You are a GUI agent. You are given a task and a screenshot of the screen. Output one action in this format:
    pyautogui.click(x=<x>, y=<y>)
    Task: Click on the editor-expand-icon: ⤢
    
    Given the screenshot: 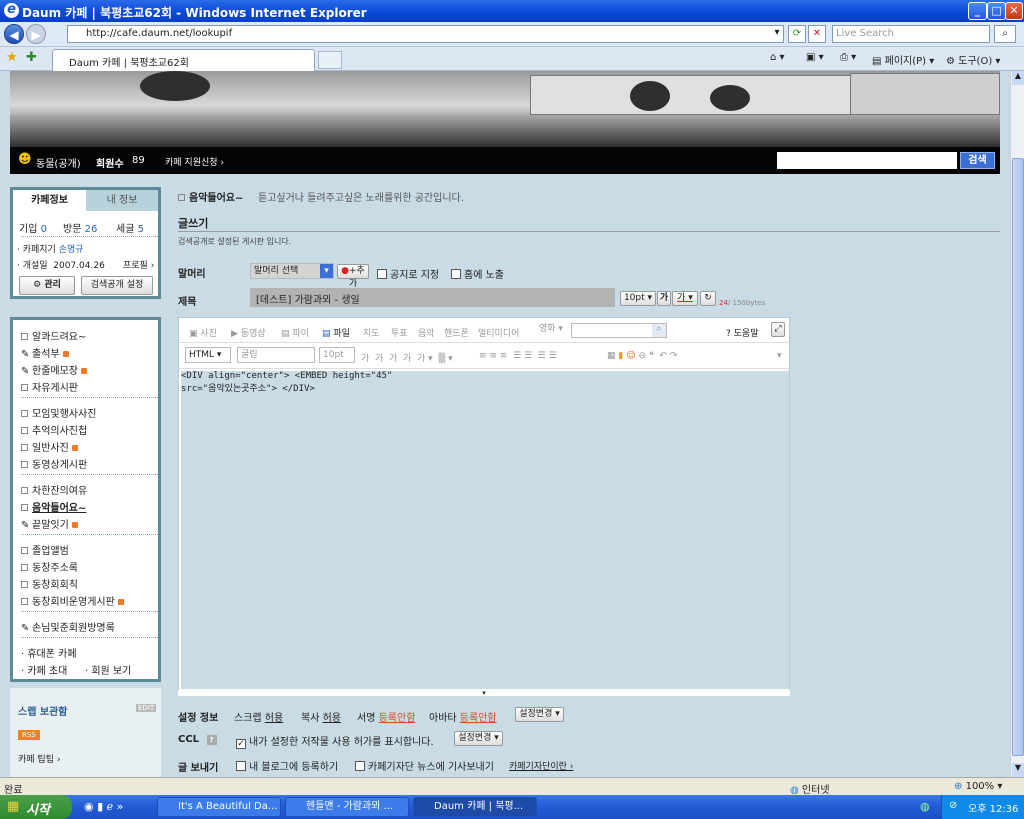 What is the action you would take?
    pyautogui.click(x=778, y=329)
    